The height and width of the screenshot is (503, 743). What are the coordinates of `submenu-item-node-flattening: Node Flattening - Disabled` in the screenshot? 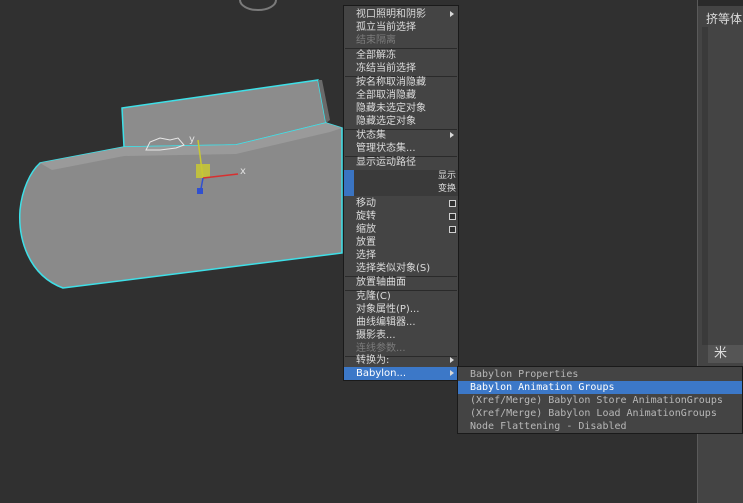 It's located at (600, 426).